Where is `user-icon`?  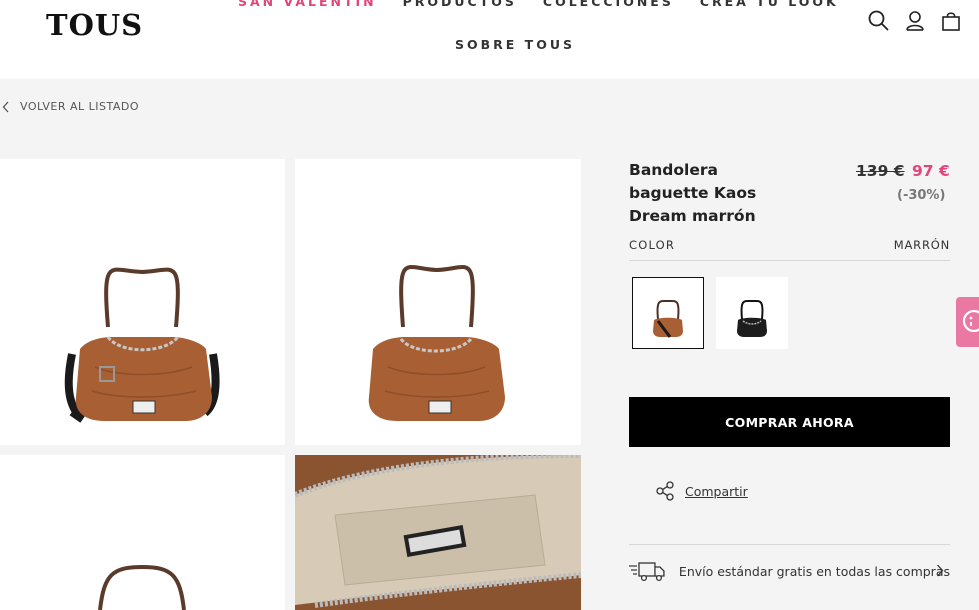
user-icon is located at coordinates (915, 20).